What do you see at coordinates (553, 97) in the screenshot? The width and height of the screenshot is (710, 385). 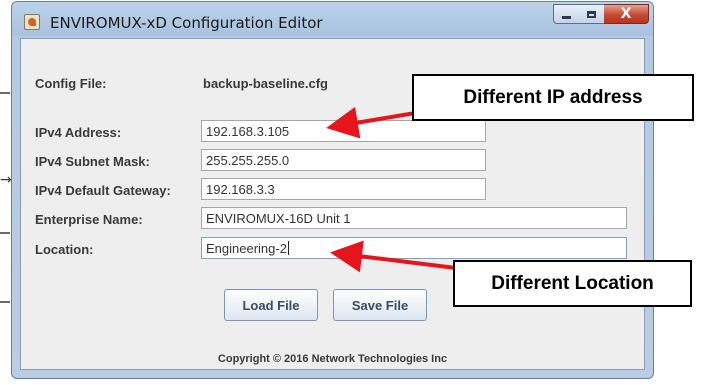 I see `ip-address-callout: Different IP address` at bounding box center [553, 97].